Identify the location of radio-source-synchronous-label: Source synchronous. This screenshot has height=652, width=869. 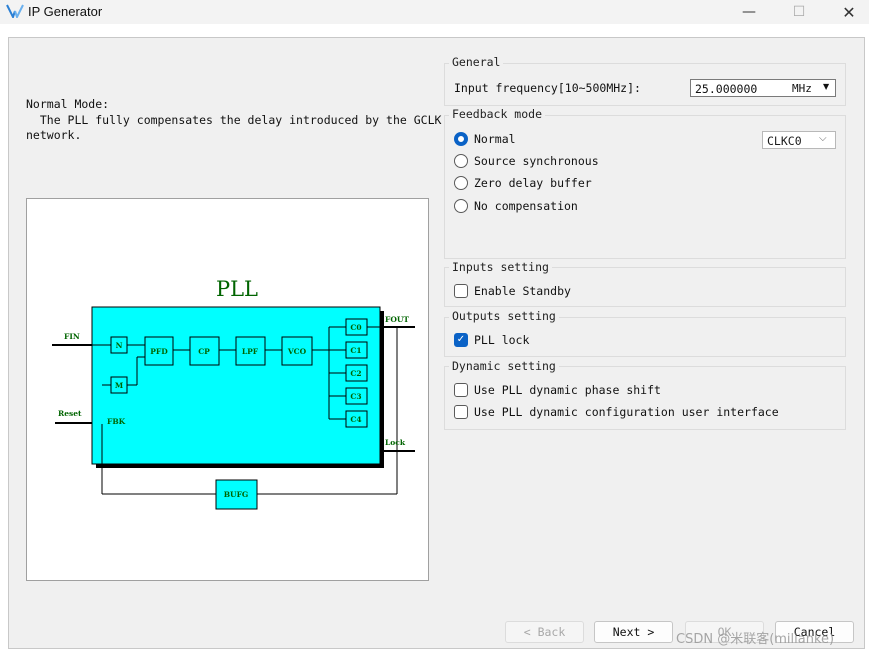
(536, 161).